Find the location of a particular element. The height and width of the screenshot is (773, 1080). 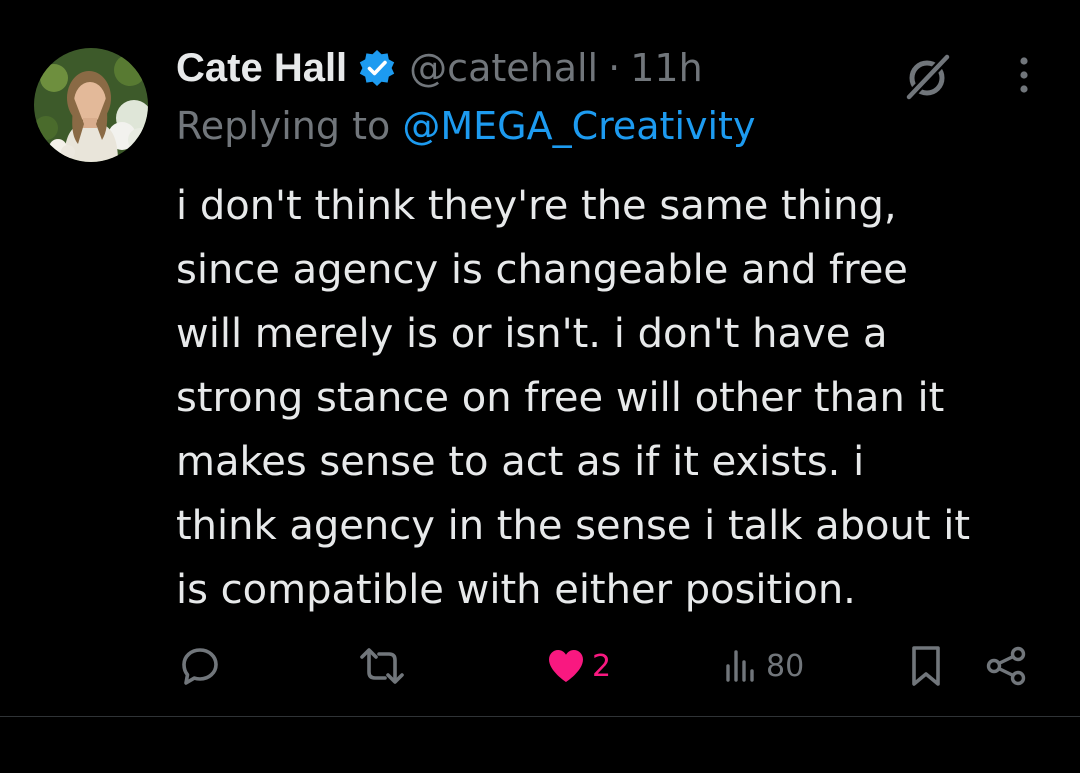

action-bar: 2 80 is located at coordinates (540, 666).